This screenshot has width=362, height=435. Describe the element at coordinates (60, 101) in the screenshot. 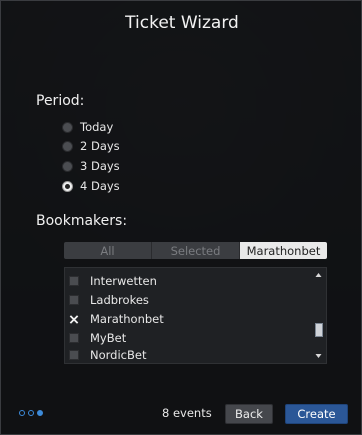

I see `period-label: Period:` at that location.